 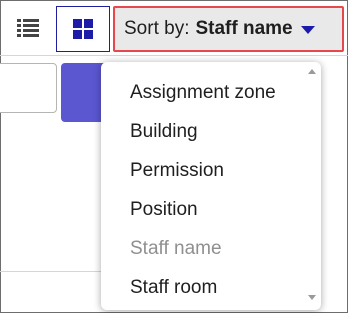 What do you see at coordinates (174, 55) in the screenshot?
I see `toolbar-divider` at bounding box center [174, 55].